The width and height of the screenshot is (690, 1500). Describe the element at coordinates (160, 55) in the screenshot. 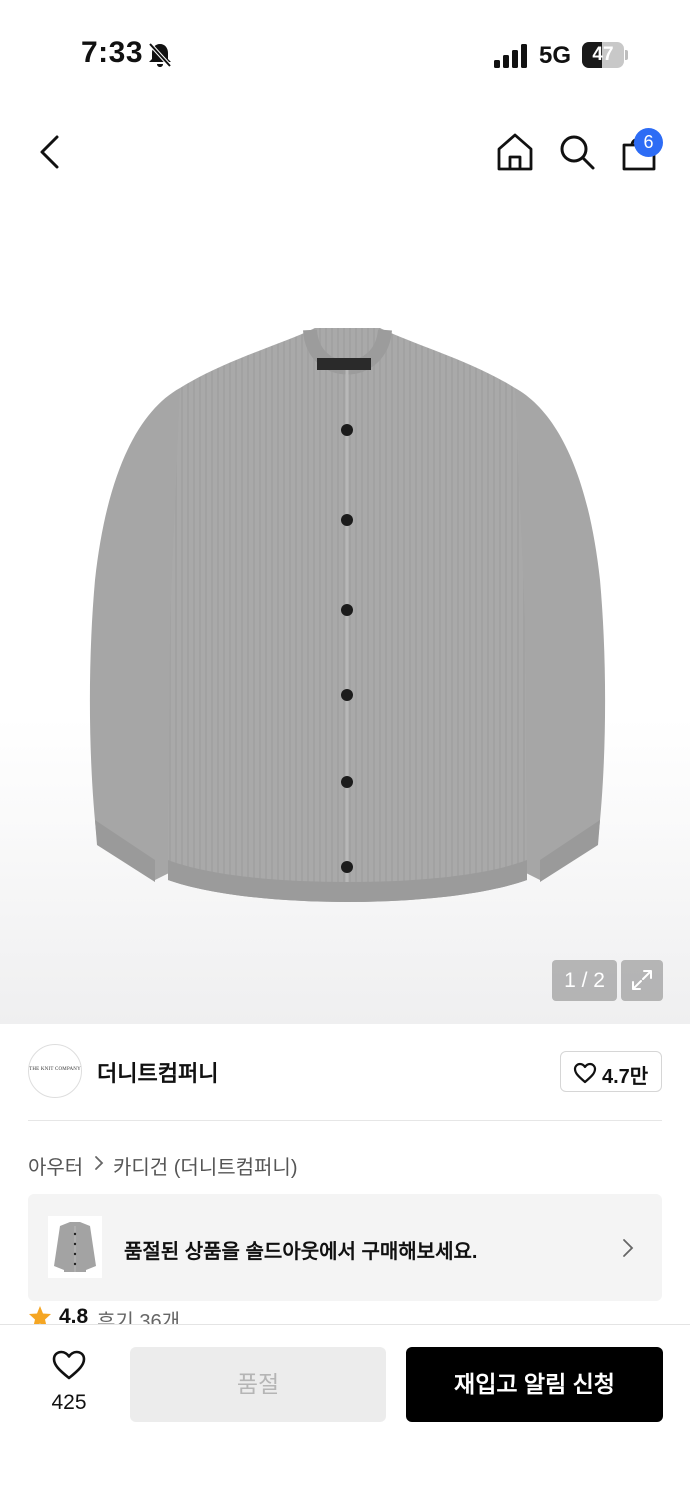

I see `bell-off-icon` at that location.